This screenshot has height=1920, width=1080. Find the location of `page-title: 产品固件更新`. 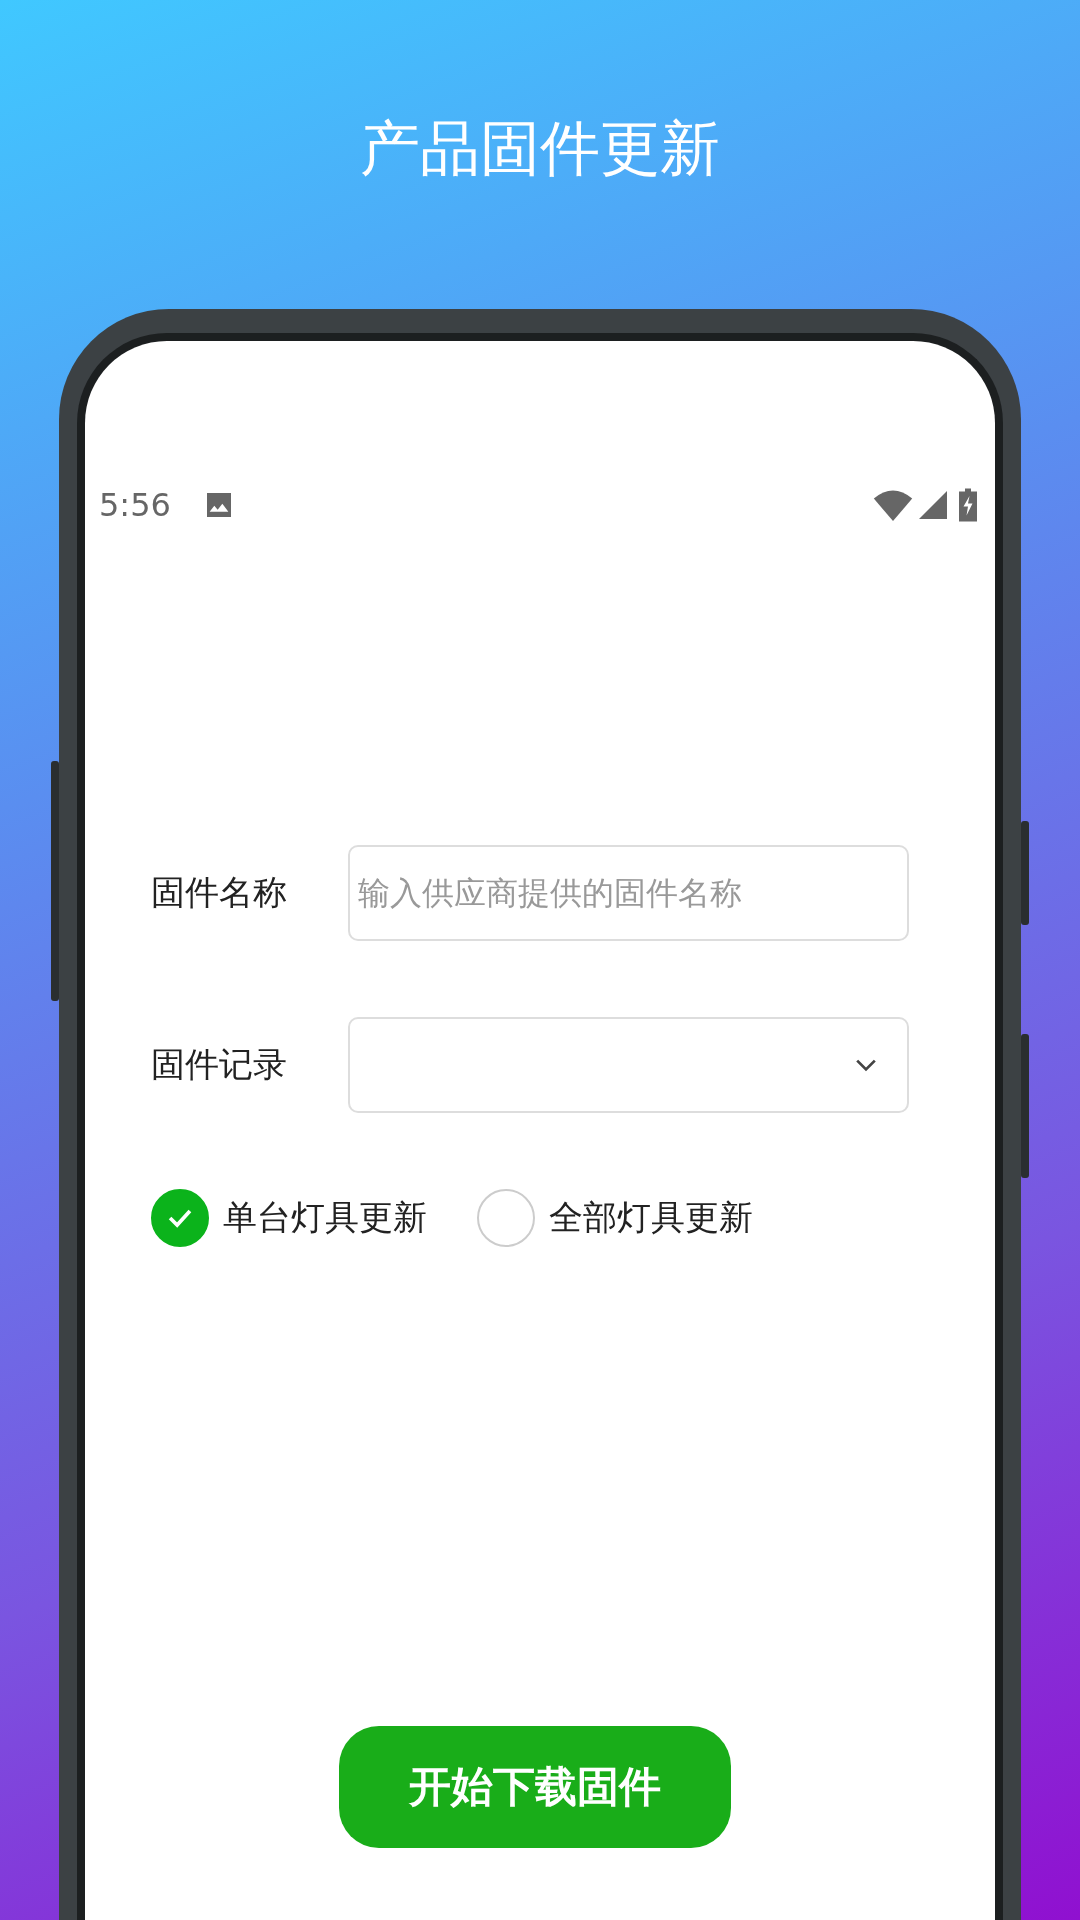

page-title: 产品固件更新 is located at coordinates (540, 148).